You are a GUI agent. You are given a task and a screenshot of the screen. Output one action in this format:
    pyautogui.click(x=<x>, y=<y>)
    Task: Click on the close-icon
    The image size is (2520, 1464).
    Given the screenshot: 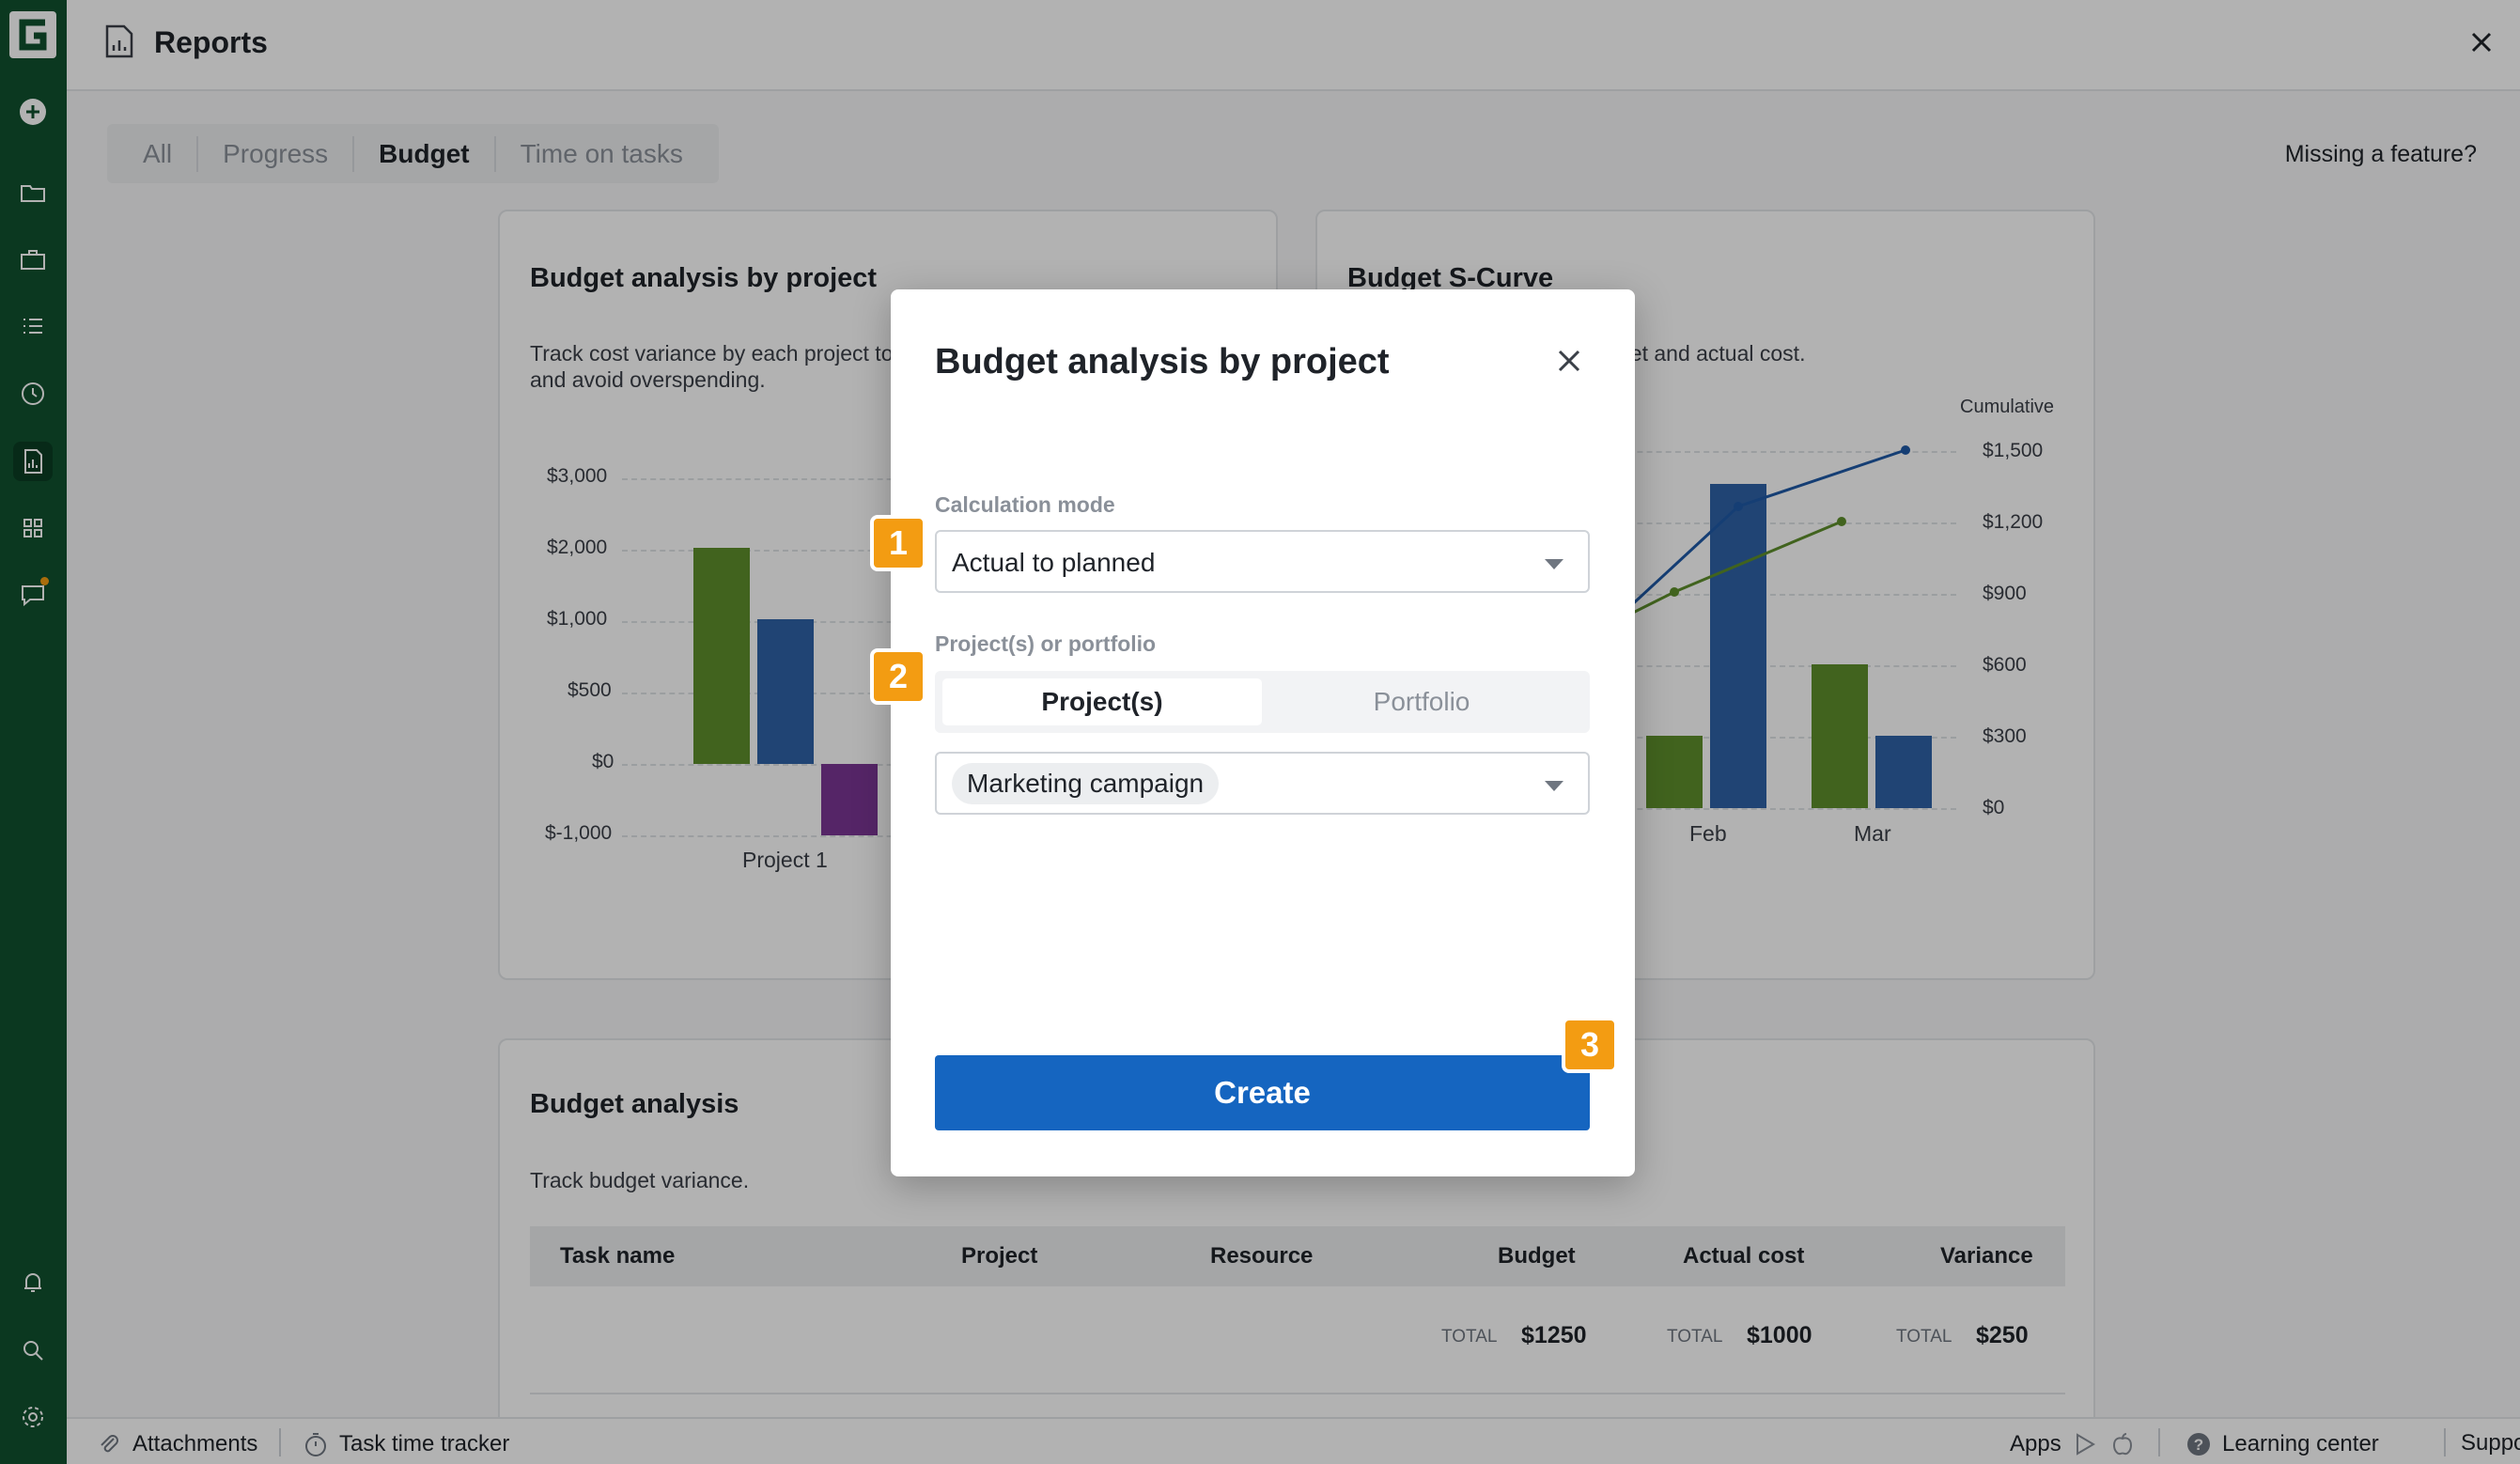 What is the action you would take?
    pyautogui.click(x=1569, y=361)
    